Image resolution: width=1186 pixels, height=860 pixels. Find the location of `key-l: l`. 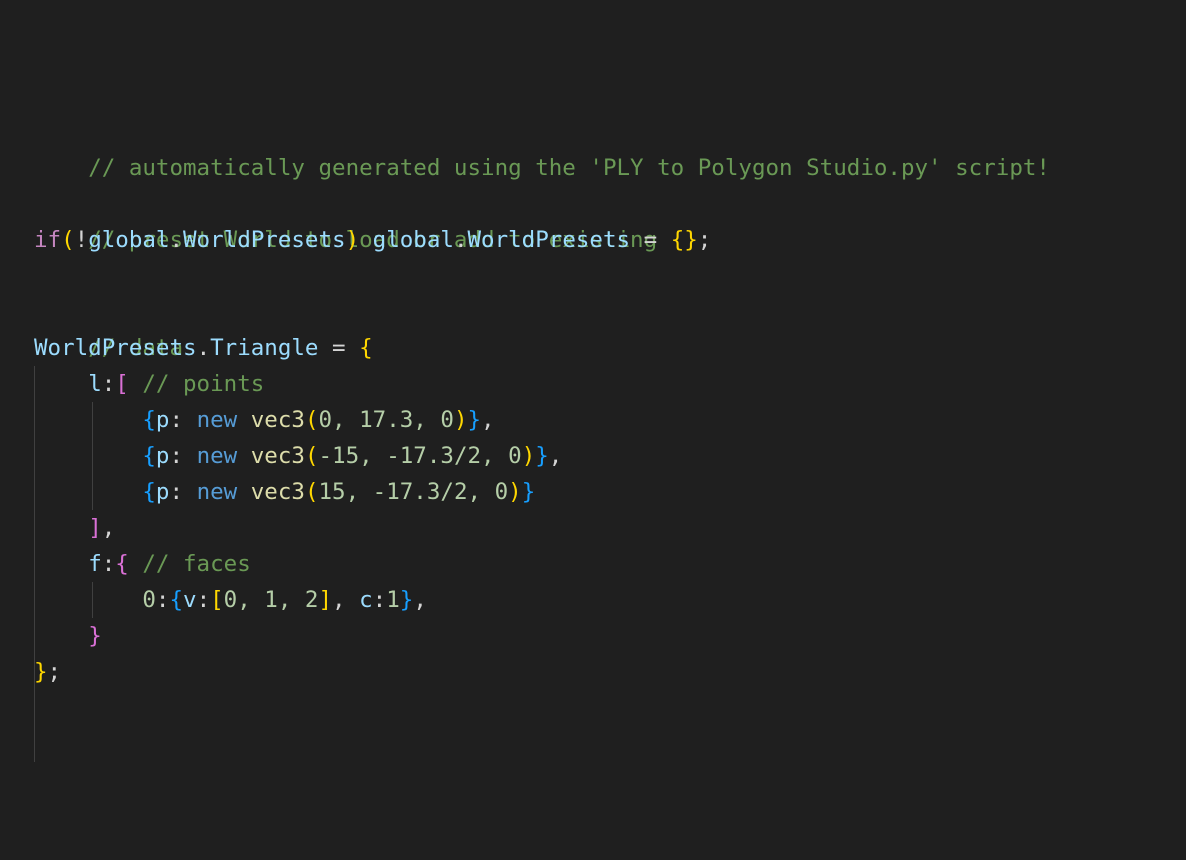

key-l: l is located at coordinates (95, 384).